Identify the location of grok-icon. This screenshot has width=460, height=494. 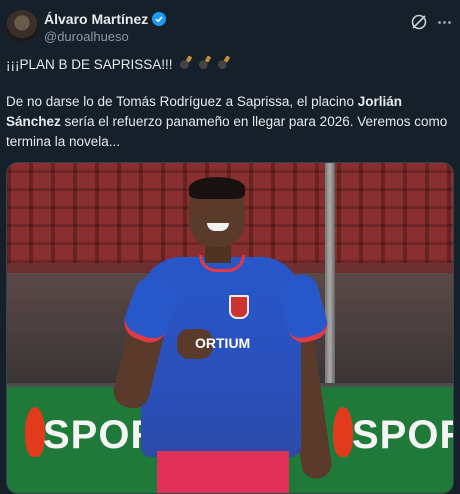
(419, 22).